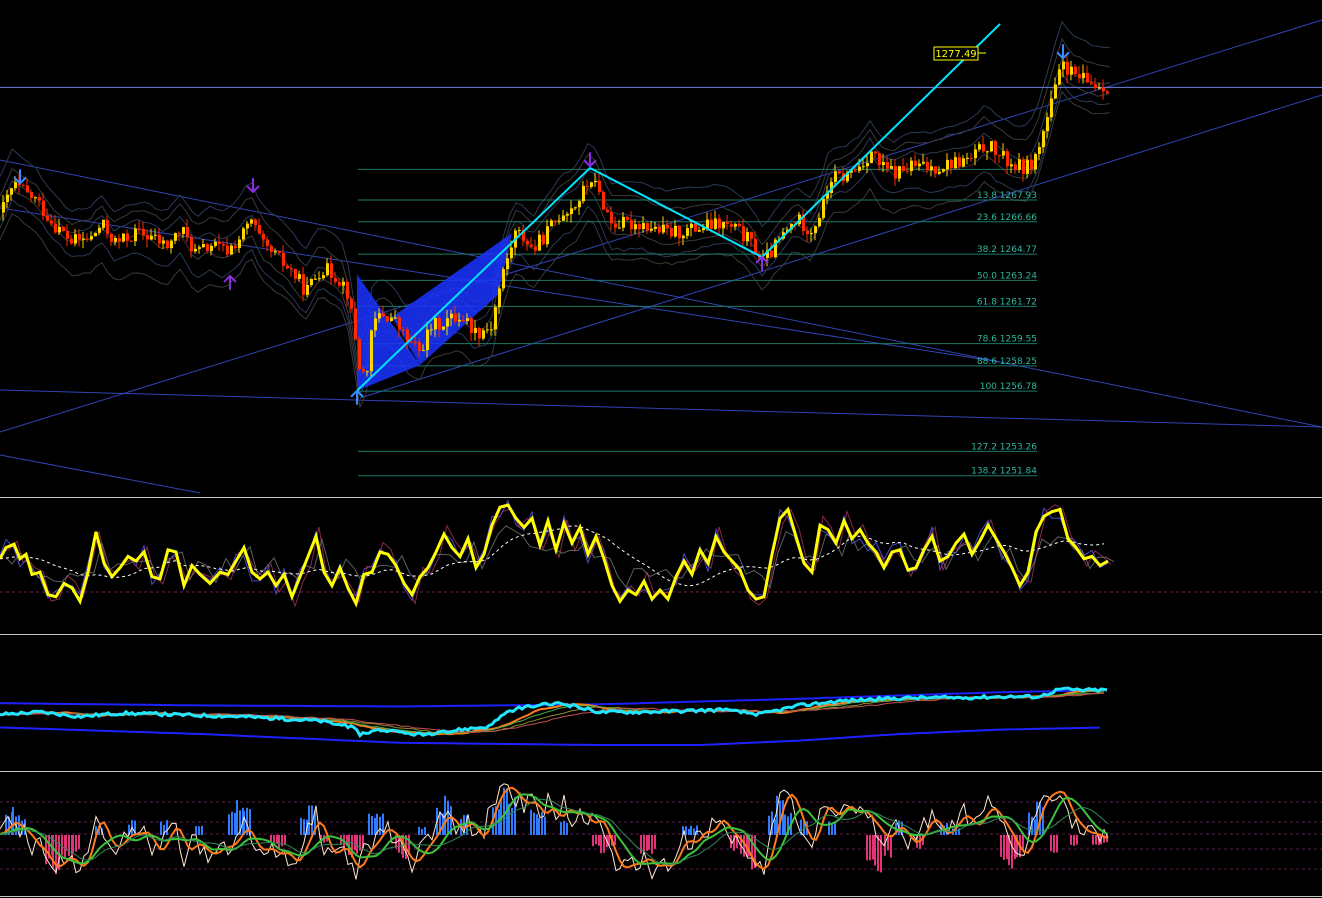 The height and width of the screenshot is (898, 1322). Describe the element at coordinates (557, 556) in the screenshot. I see `oscillator-signal-line` at that location.